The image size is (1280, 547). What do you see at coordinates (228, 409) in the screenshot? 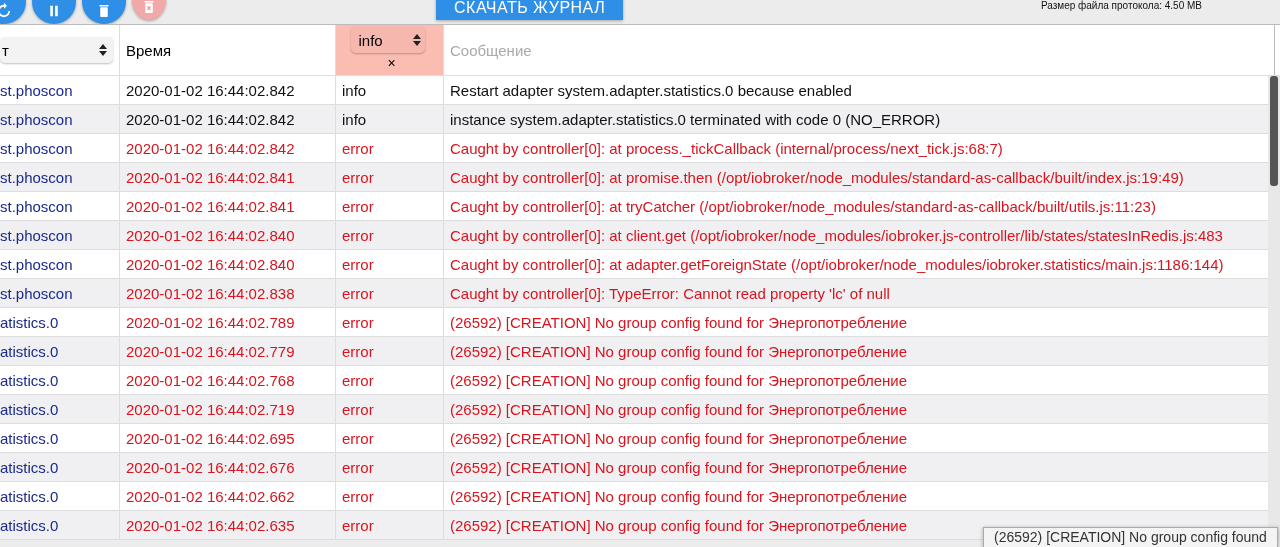
I see `time-cell: 2020-01-02 16:44:02.719` at bounding box center [228, 409].